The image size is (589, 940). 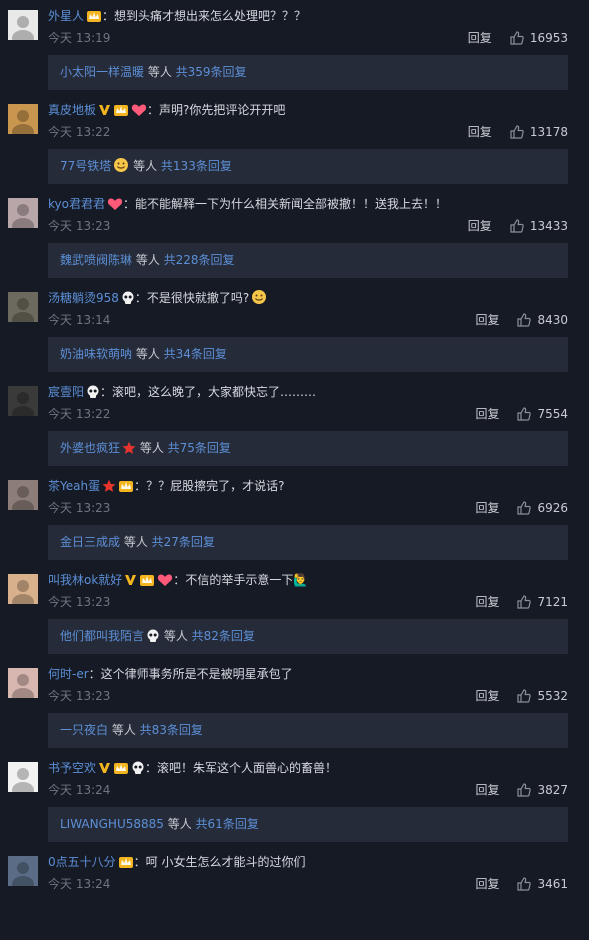 What do you see at coordinates (196, 166) in the screenshot?
I see `reply-count-link: 共133条回复` at bounding box center [196, 166].